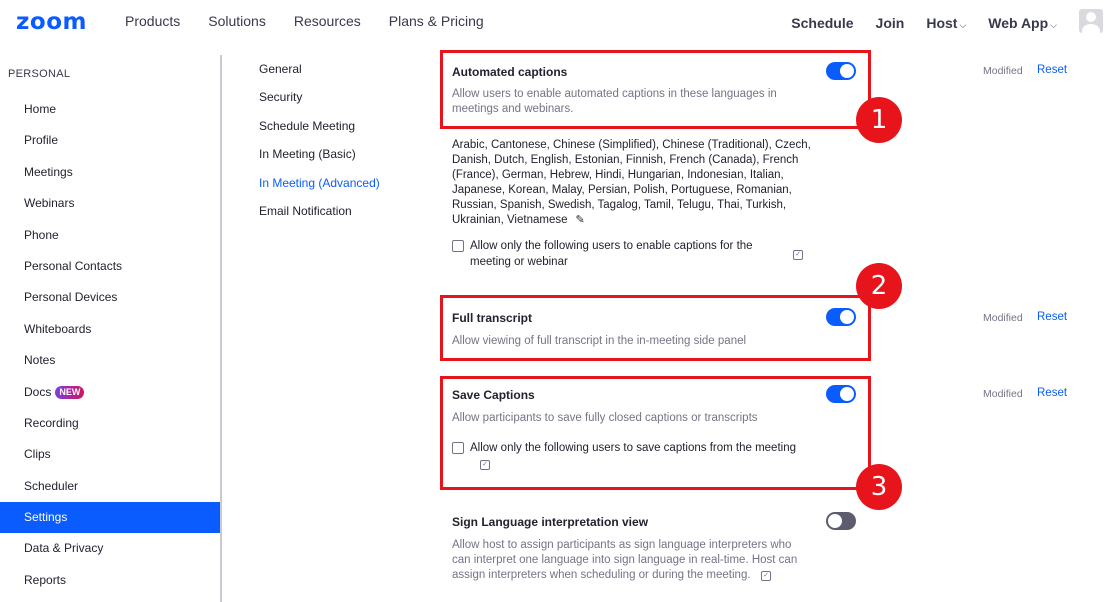  Describe the element at coordinates (38, 391) in the screenshot. I see `sidebar-item-label: Docs` at that location.